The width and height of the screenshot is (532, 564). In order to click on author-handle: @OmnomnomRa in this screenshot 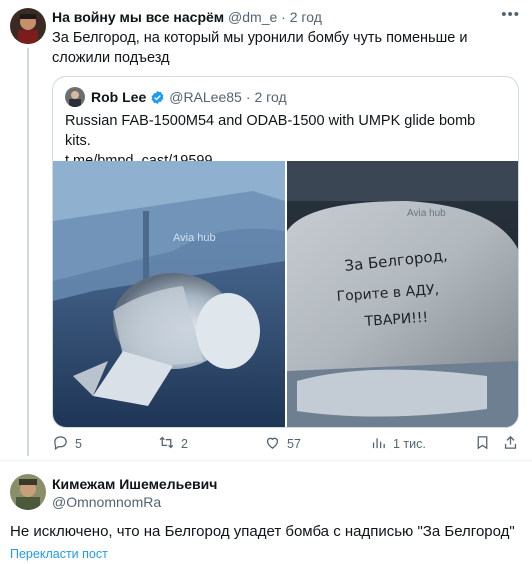, I will do `click(106, 502)`.